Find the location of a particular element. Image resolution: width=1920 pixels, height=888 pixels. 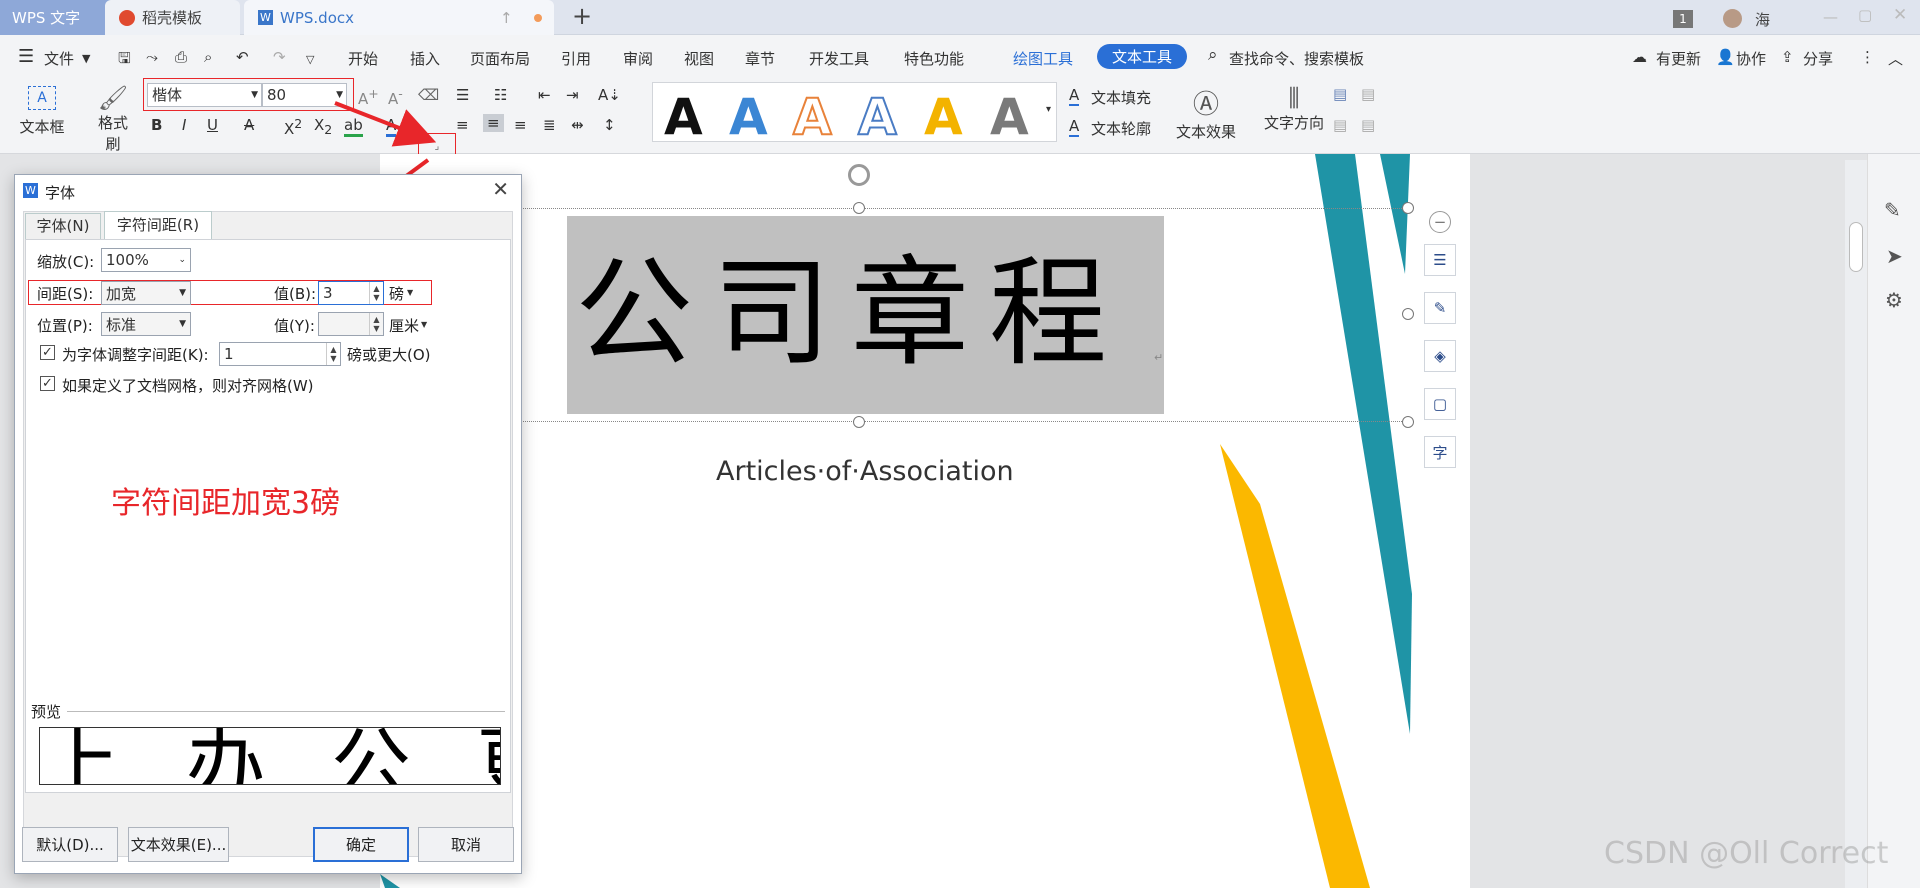

spacing-value: 加宽 is located at coordinates (121, 293).